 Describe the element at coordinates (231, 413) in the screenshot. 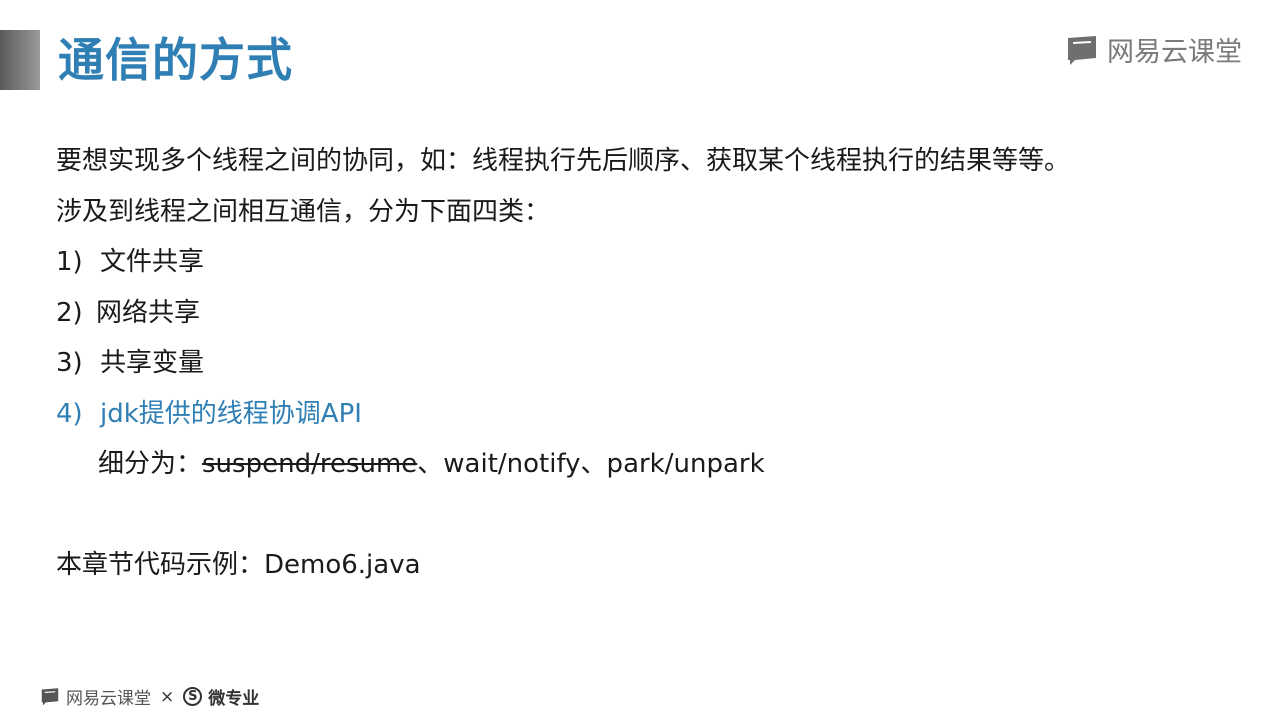

I see `list-text: jdk提供的线程协调API` at that location.